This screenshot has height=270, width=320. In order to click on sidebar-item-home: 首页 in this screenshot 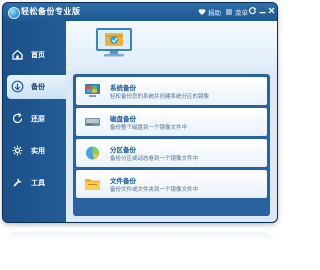, I will do `click(34, 55)`.